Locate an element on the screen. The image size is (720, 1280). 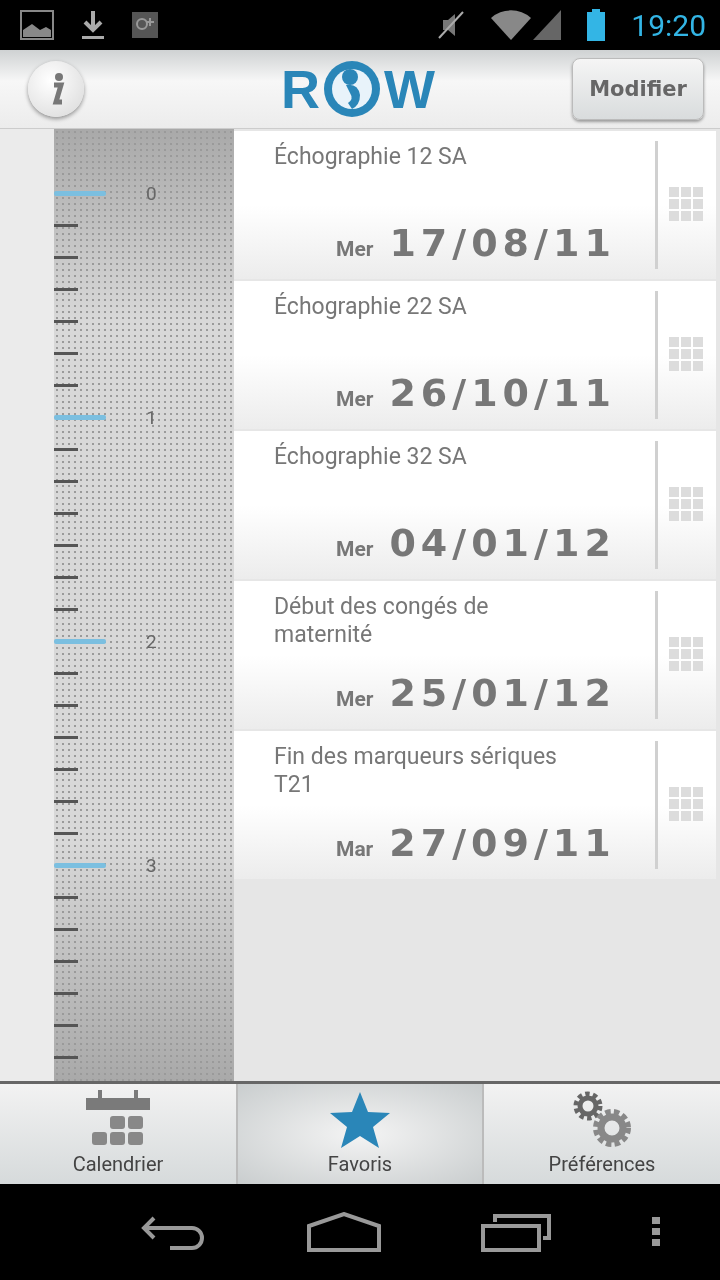
event-title: Échographie 22 SA is located at coordinates (371, 307).